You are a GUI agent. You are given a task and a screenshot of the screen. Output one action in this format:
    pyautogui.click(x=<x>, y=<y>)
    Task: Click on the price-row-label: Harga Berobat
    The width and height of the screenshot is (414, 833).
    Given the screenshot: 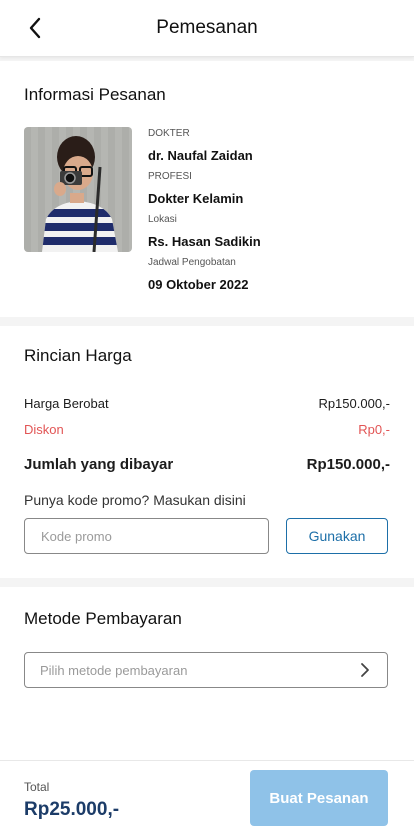 What is the action you would take?
    pyautogui.click(x=66, y=403)
    